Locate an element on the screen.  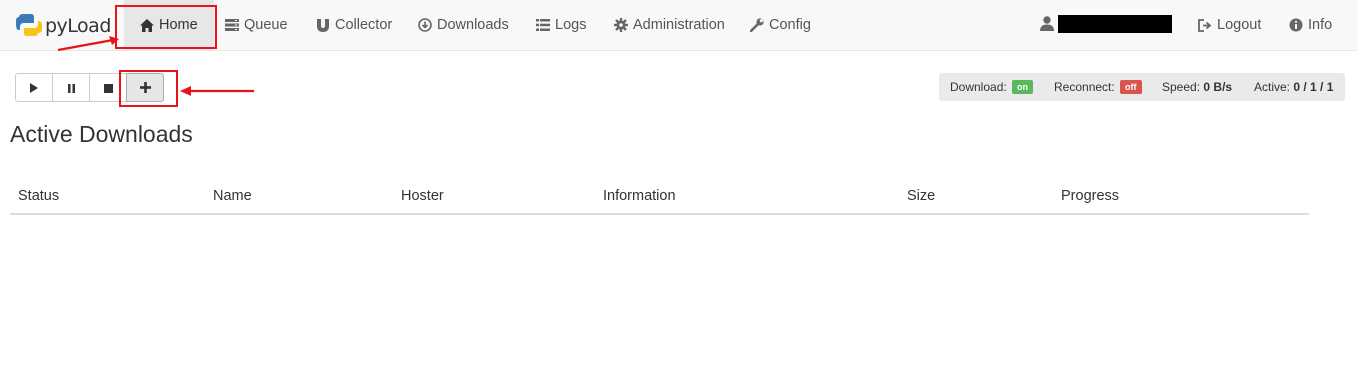
nav-logout: Logout is located at coordinates (1229, 25).